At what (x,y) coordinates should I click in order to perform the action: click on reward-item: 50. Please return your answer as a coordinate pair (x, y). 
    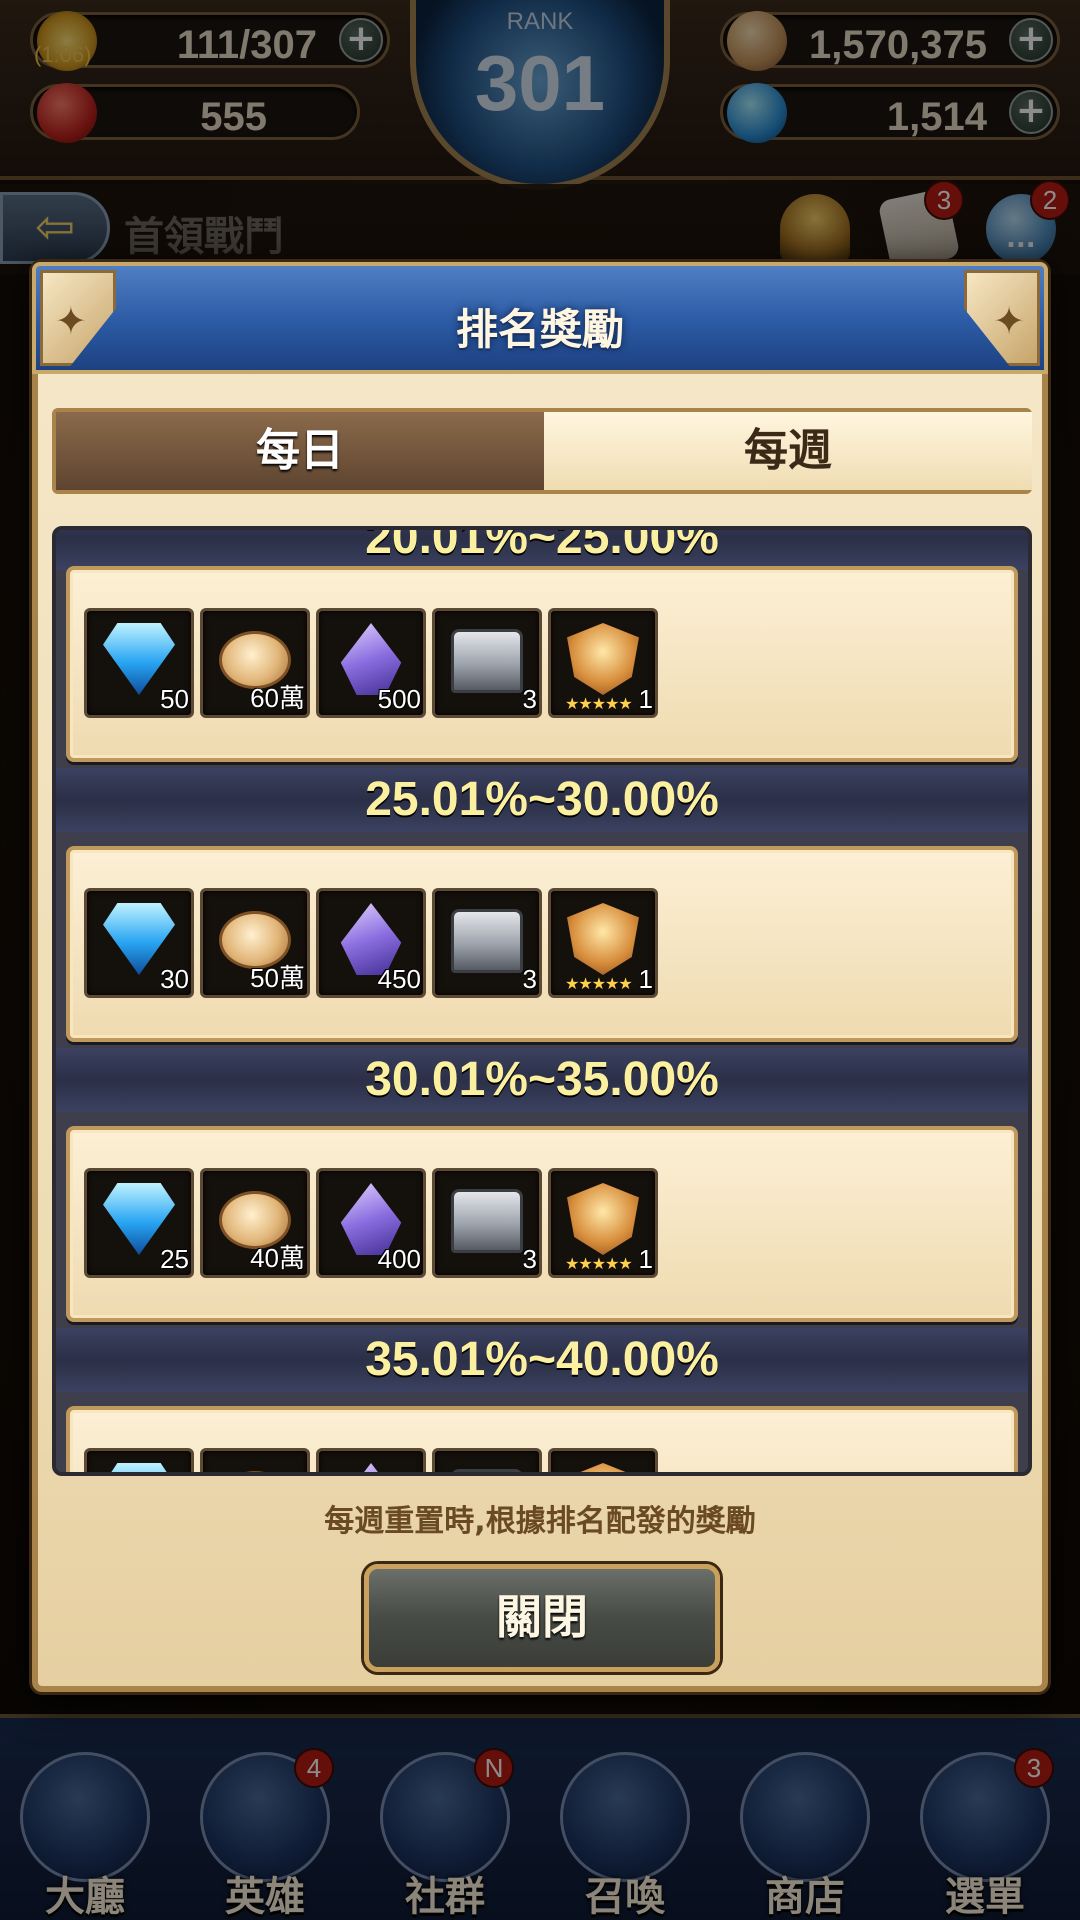
    Looking at the image, I should click on (139, 663).